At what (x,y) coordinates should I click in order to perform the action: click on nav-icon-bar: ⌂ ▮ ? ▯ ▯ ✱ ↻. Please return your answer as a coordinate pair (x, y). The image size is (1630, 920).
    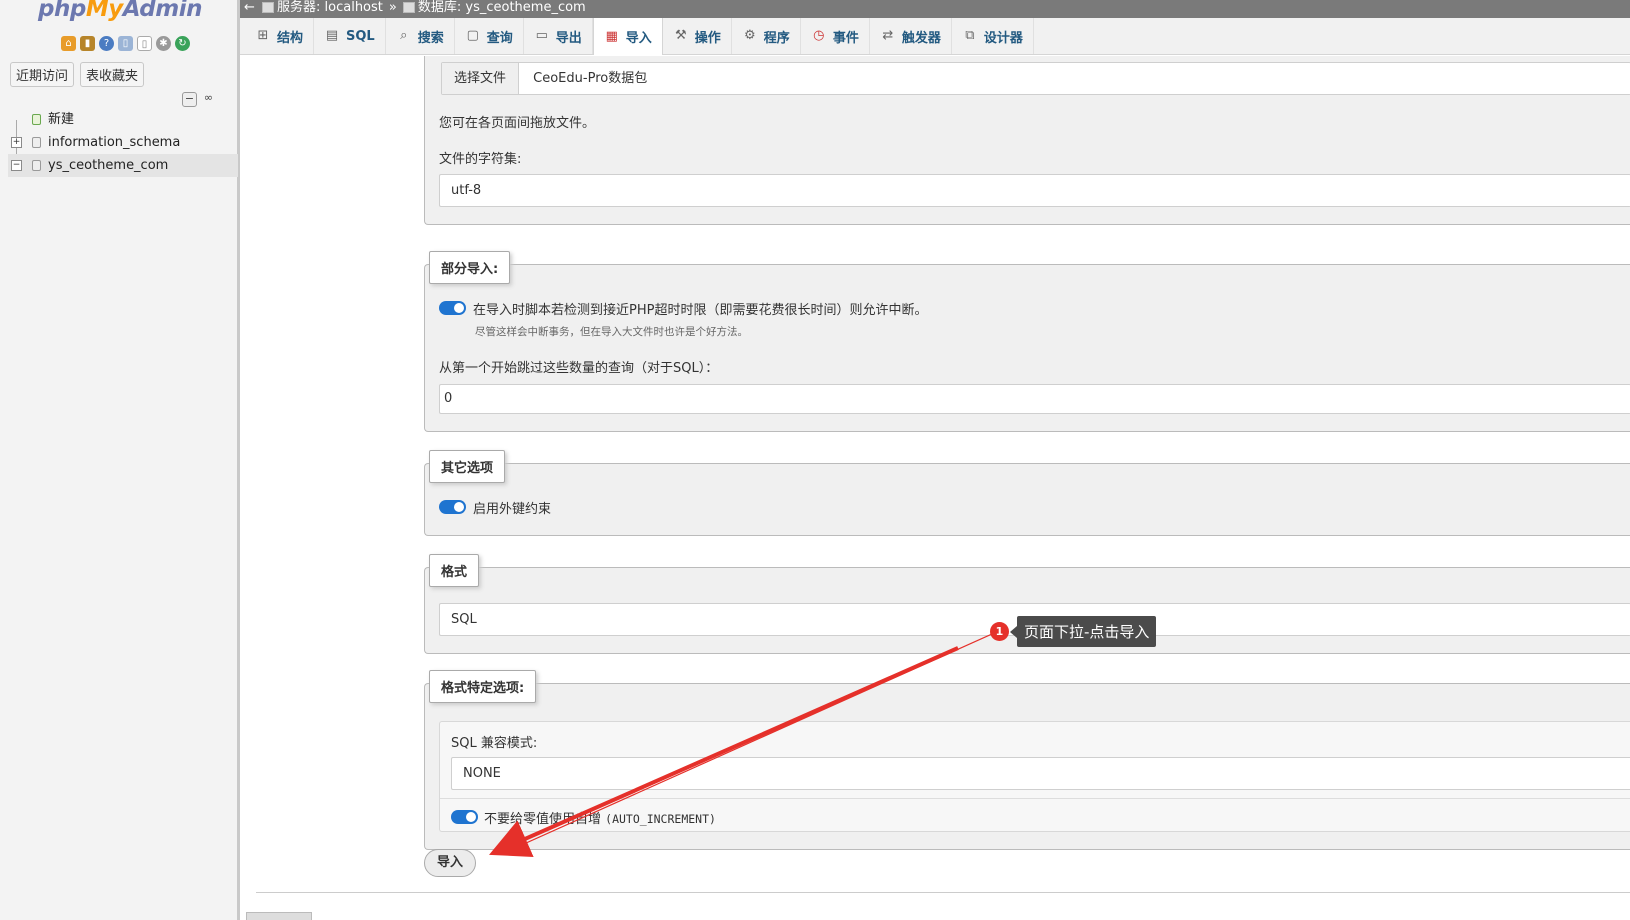
    Looking at the image, I should click on (125, 43).